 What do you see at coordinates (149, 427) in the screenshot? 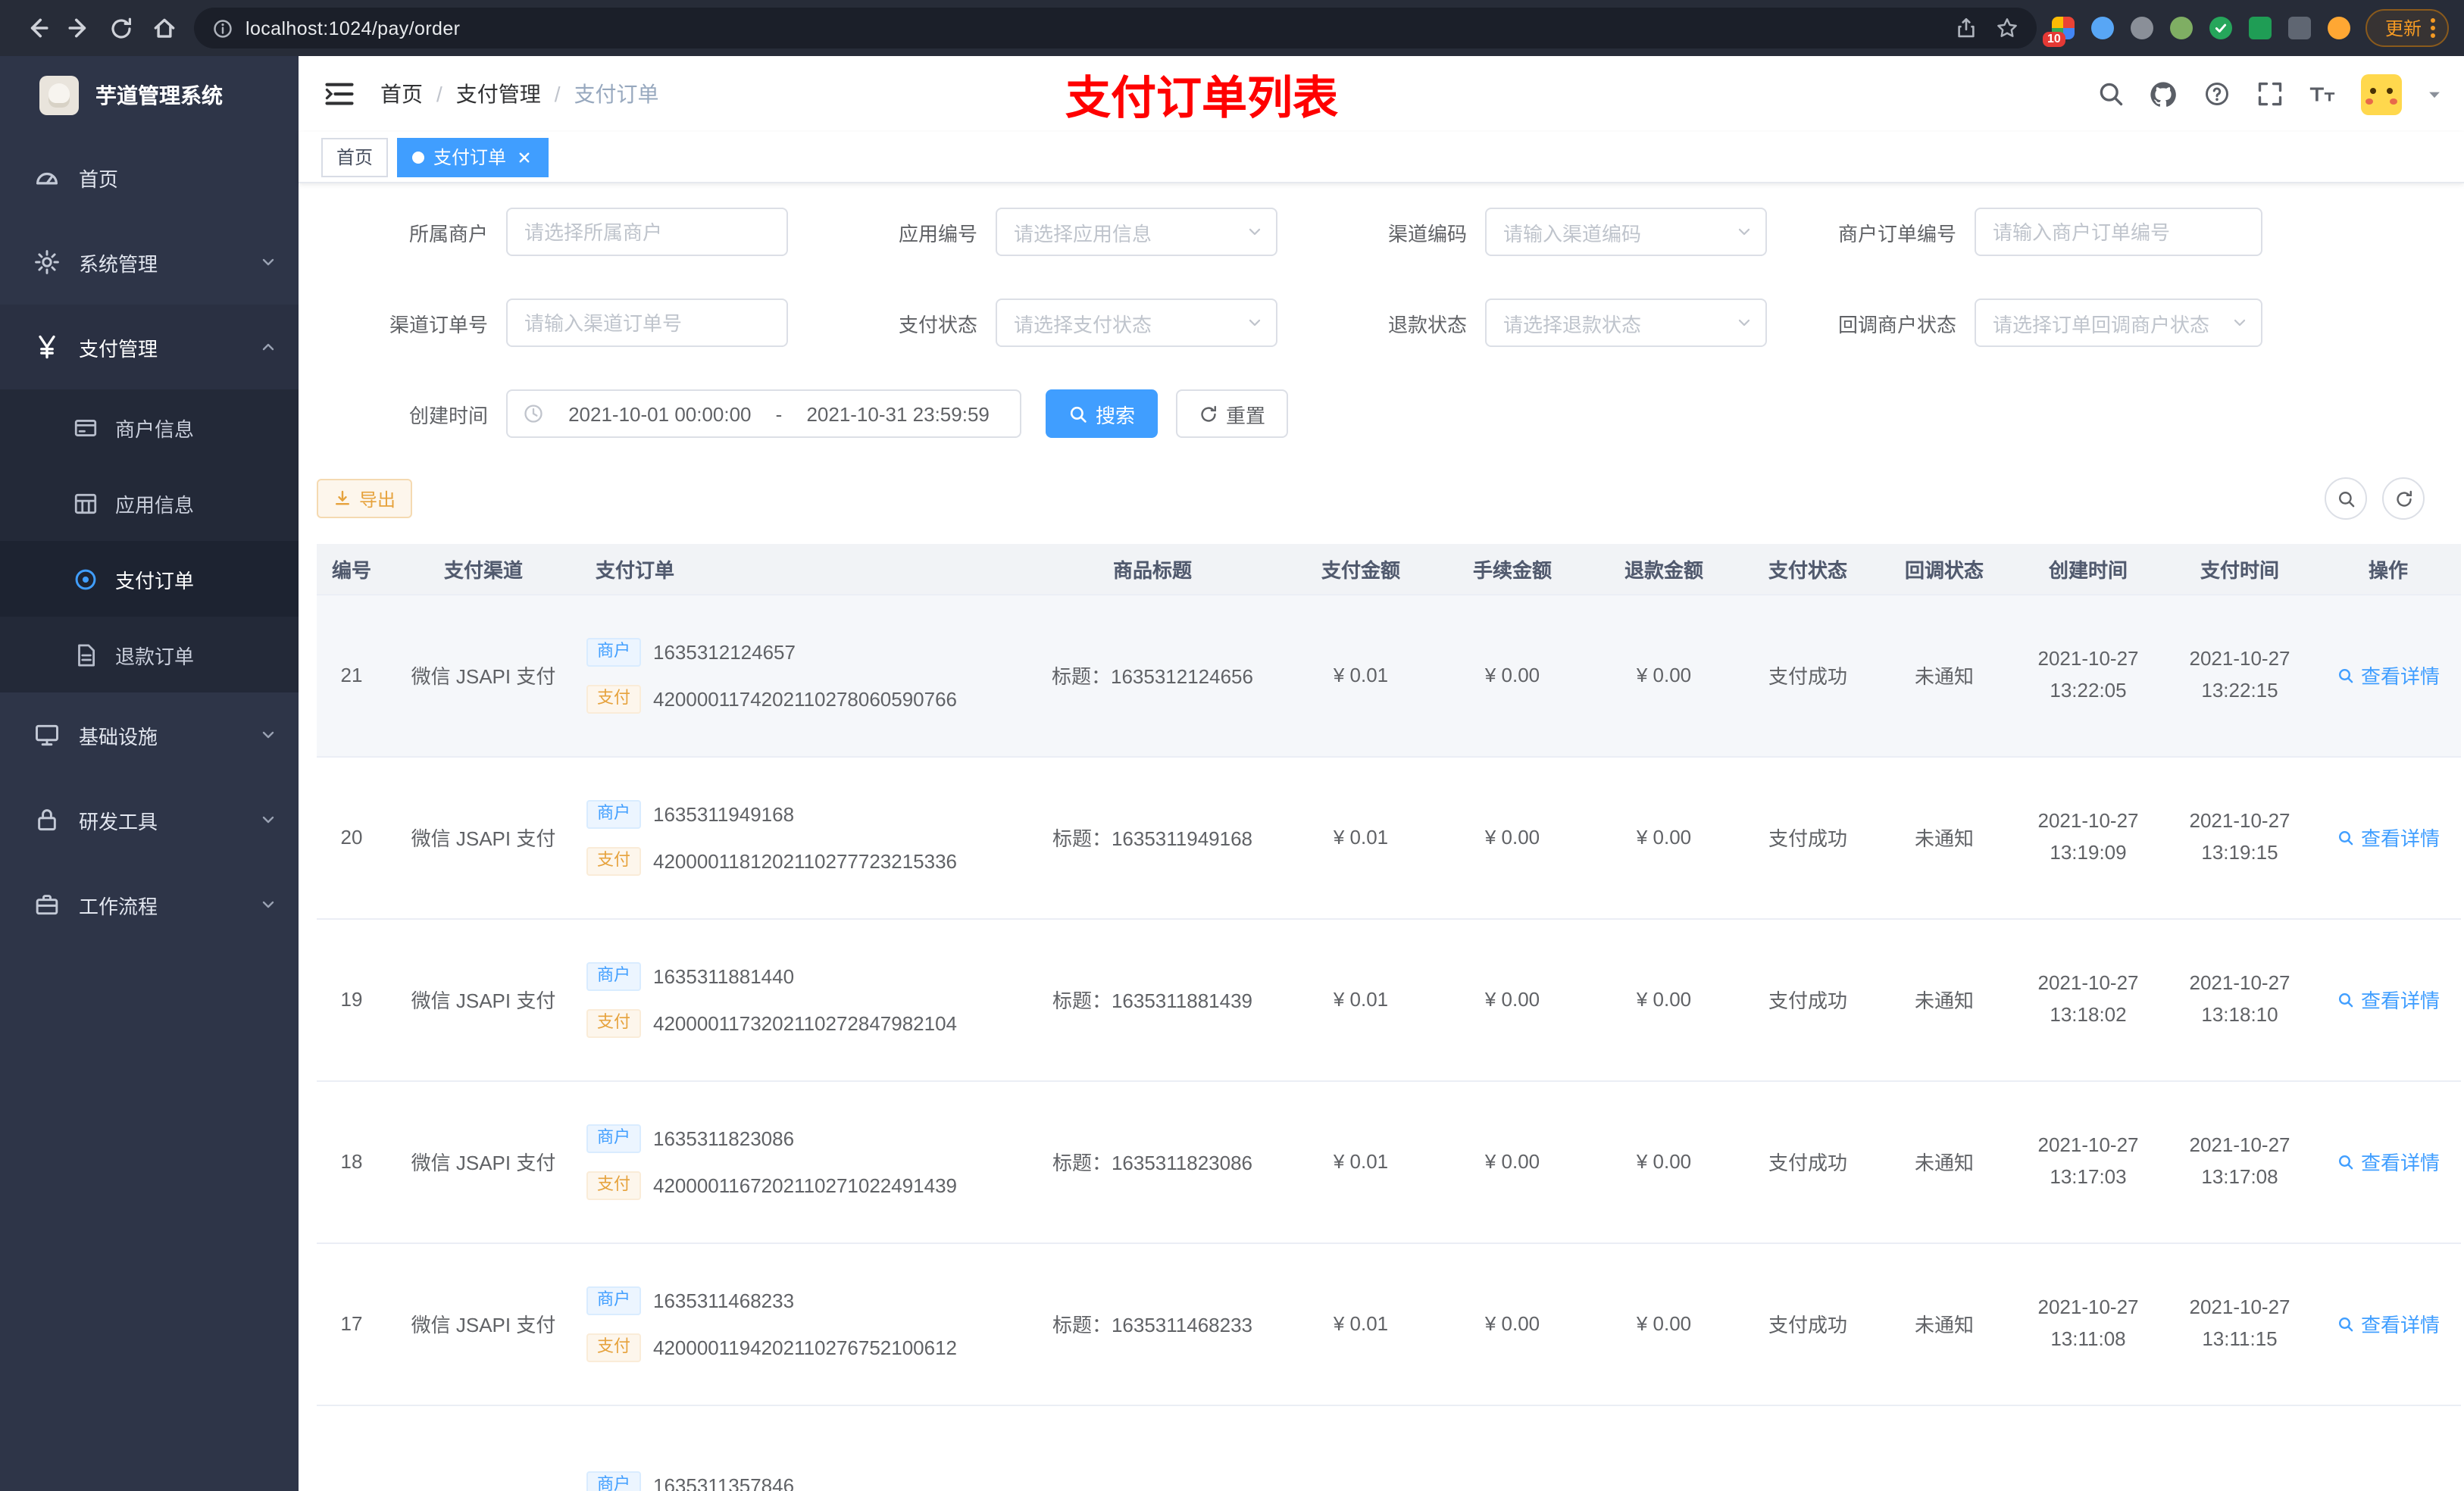
I see `sidebar-item-merchant-info: 商户信息` at bounding box center [149, 427].